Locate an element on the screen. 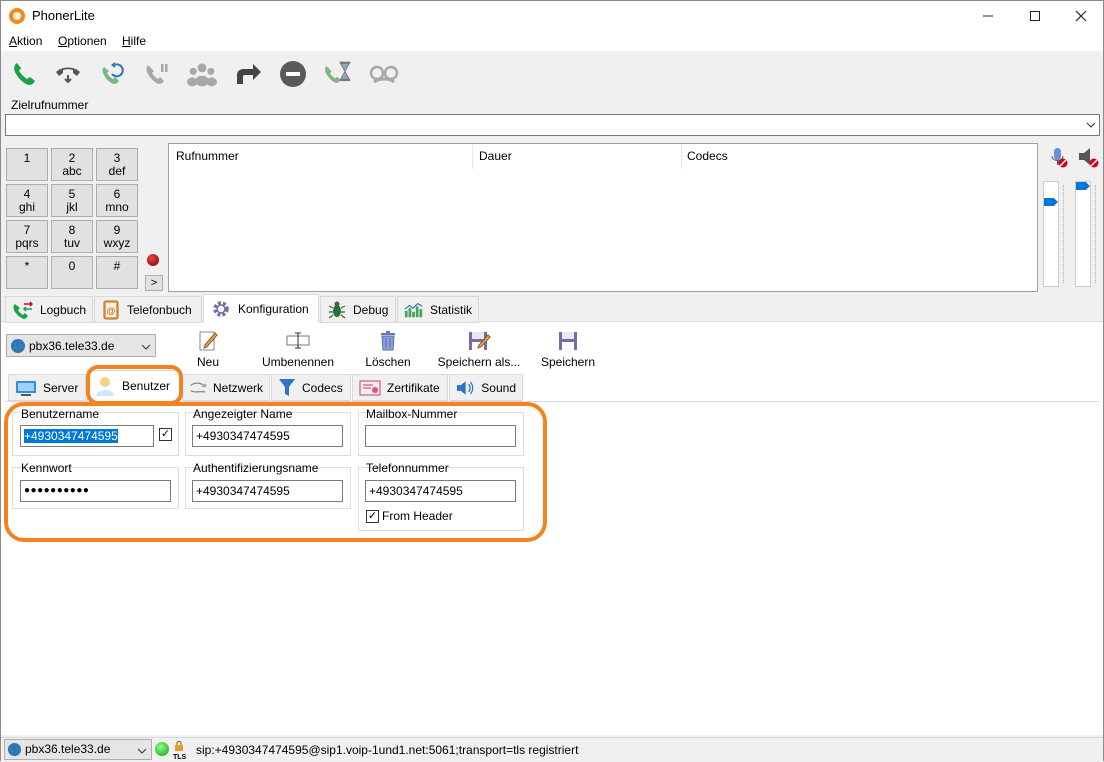 This screenshot has height=762, width=1104. dial-label: Zielrufnummer is located at coordinates (50, 105).